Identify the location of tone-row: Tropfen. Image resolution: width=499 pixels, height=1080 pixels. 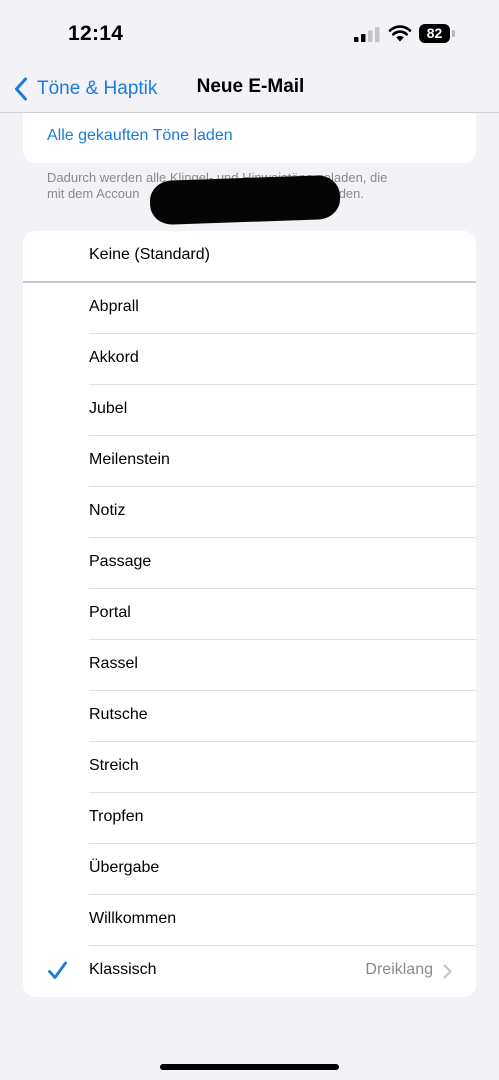
(249, 818).